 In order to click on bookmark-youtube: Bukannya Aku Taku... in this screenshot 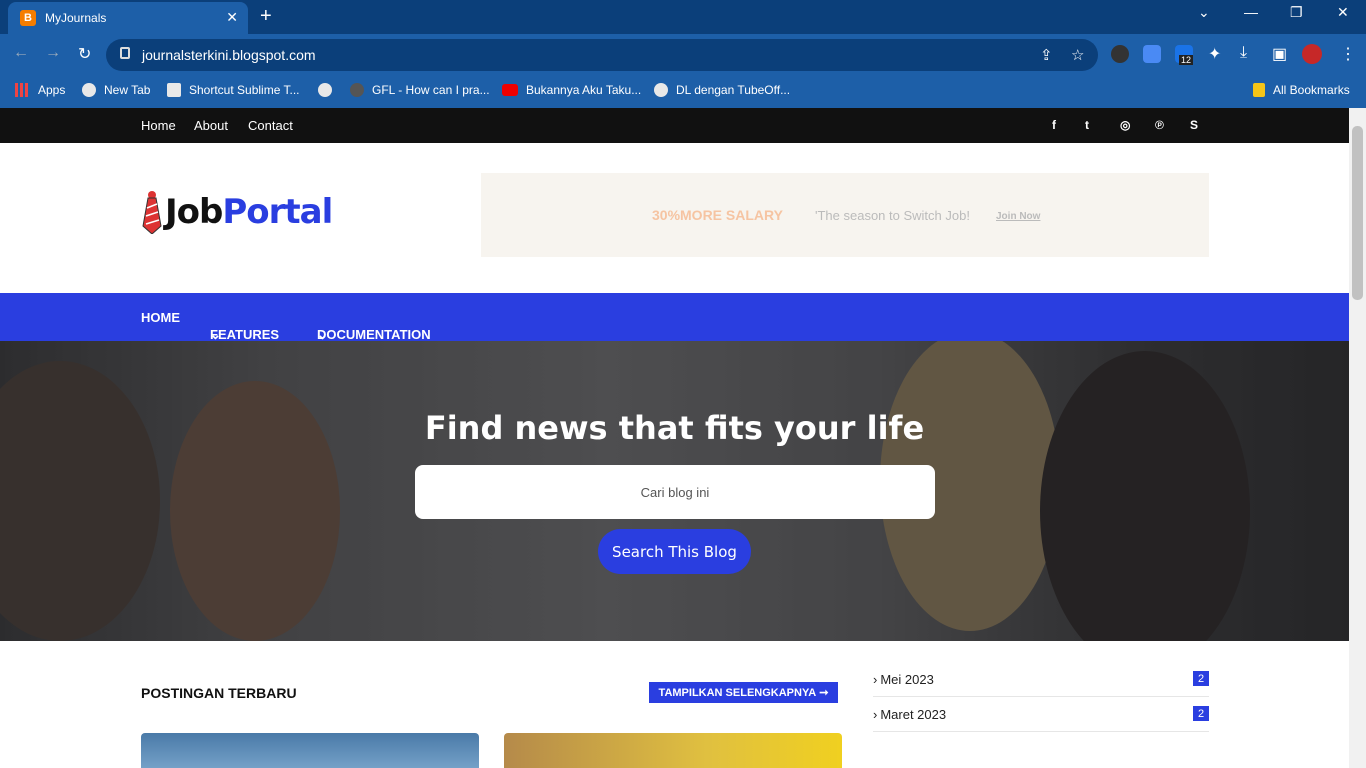, I will do `click(571, 90)`.